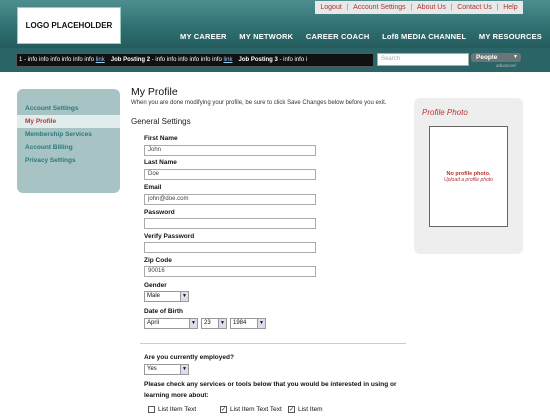  What do you see at coordinates (153, 323) in the screenshot?
I see `dob-month-value: April` at bounding box center [153, 323].